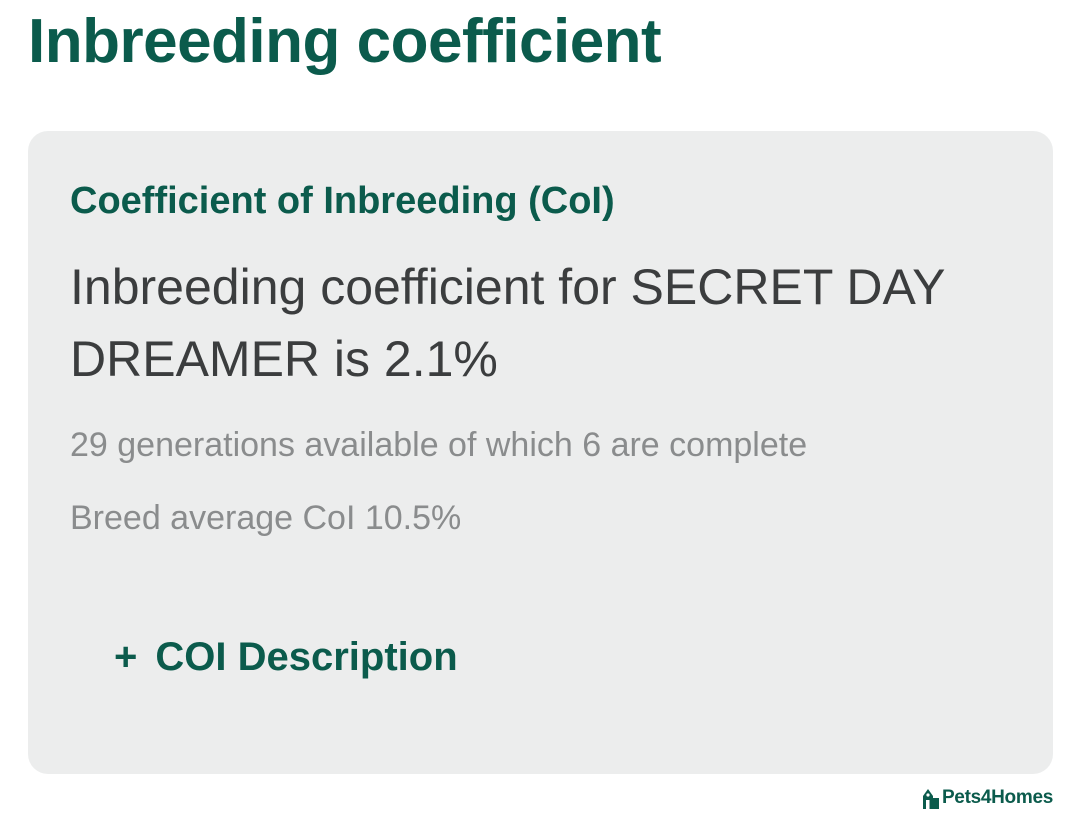  I want to click on brand-logo: Pets4Homes, so click(987, 798).